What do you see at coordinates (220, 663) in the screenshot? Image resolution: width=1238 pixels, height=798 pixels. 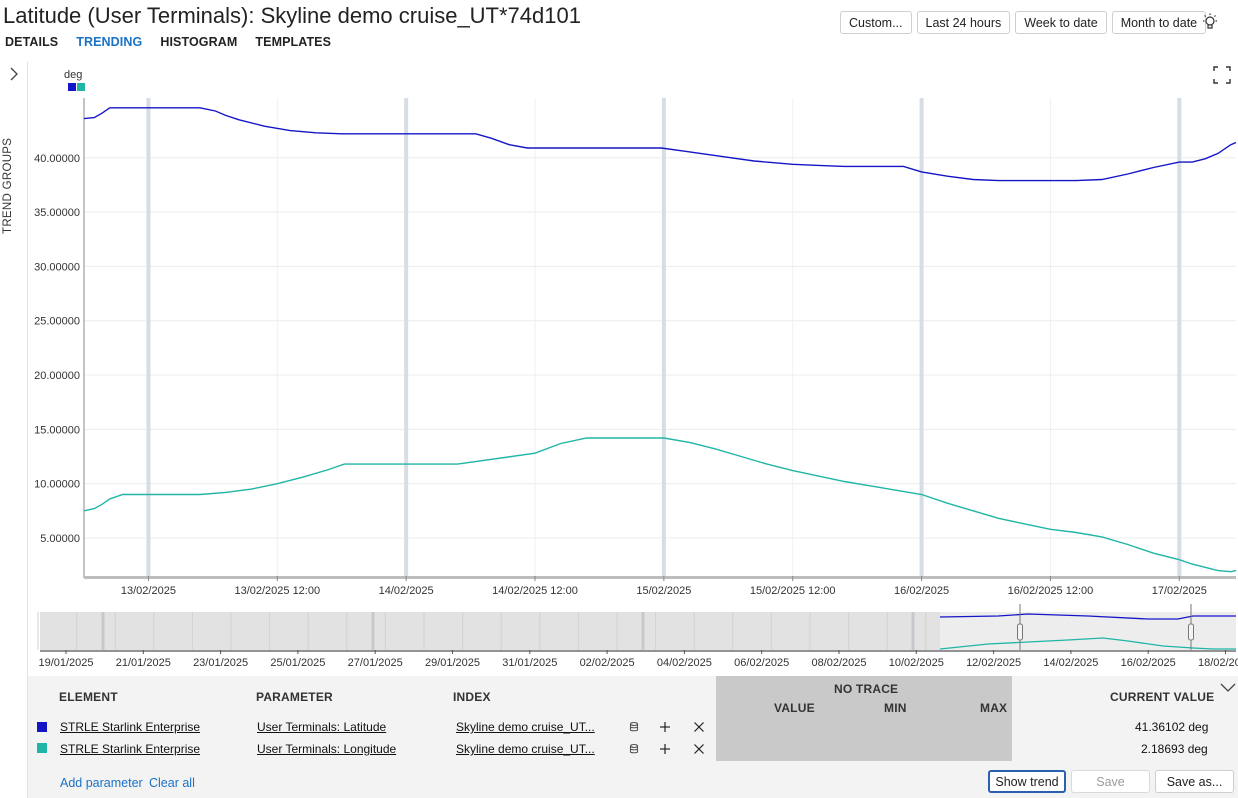 I see `navigator-tick-label: 23/01/2025` at bounding box center [220, 663].